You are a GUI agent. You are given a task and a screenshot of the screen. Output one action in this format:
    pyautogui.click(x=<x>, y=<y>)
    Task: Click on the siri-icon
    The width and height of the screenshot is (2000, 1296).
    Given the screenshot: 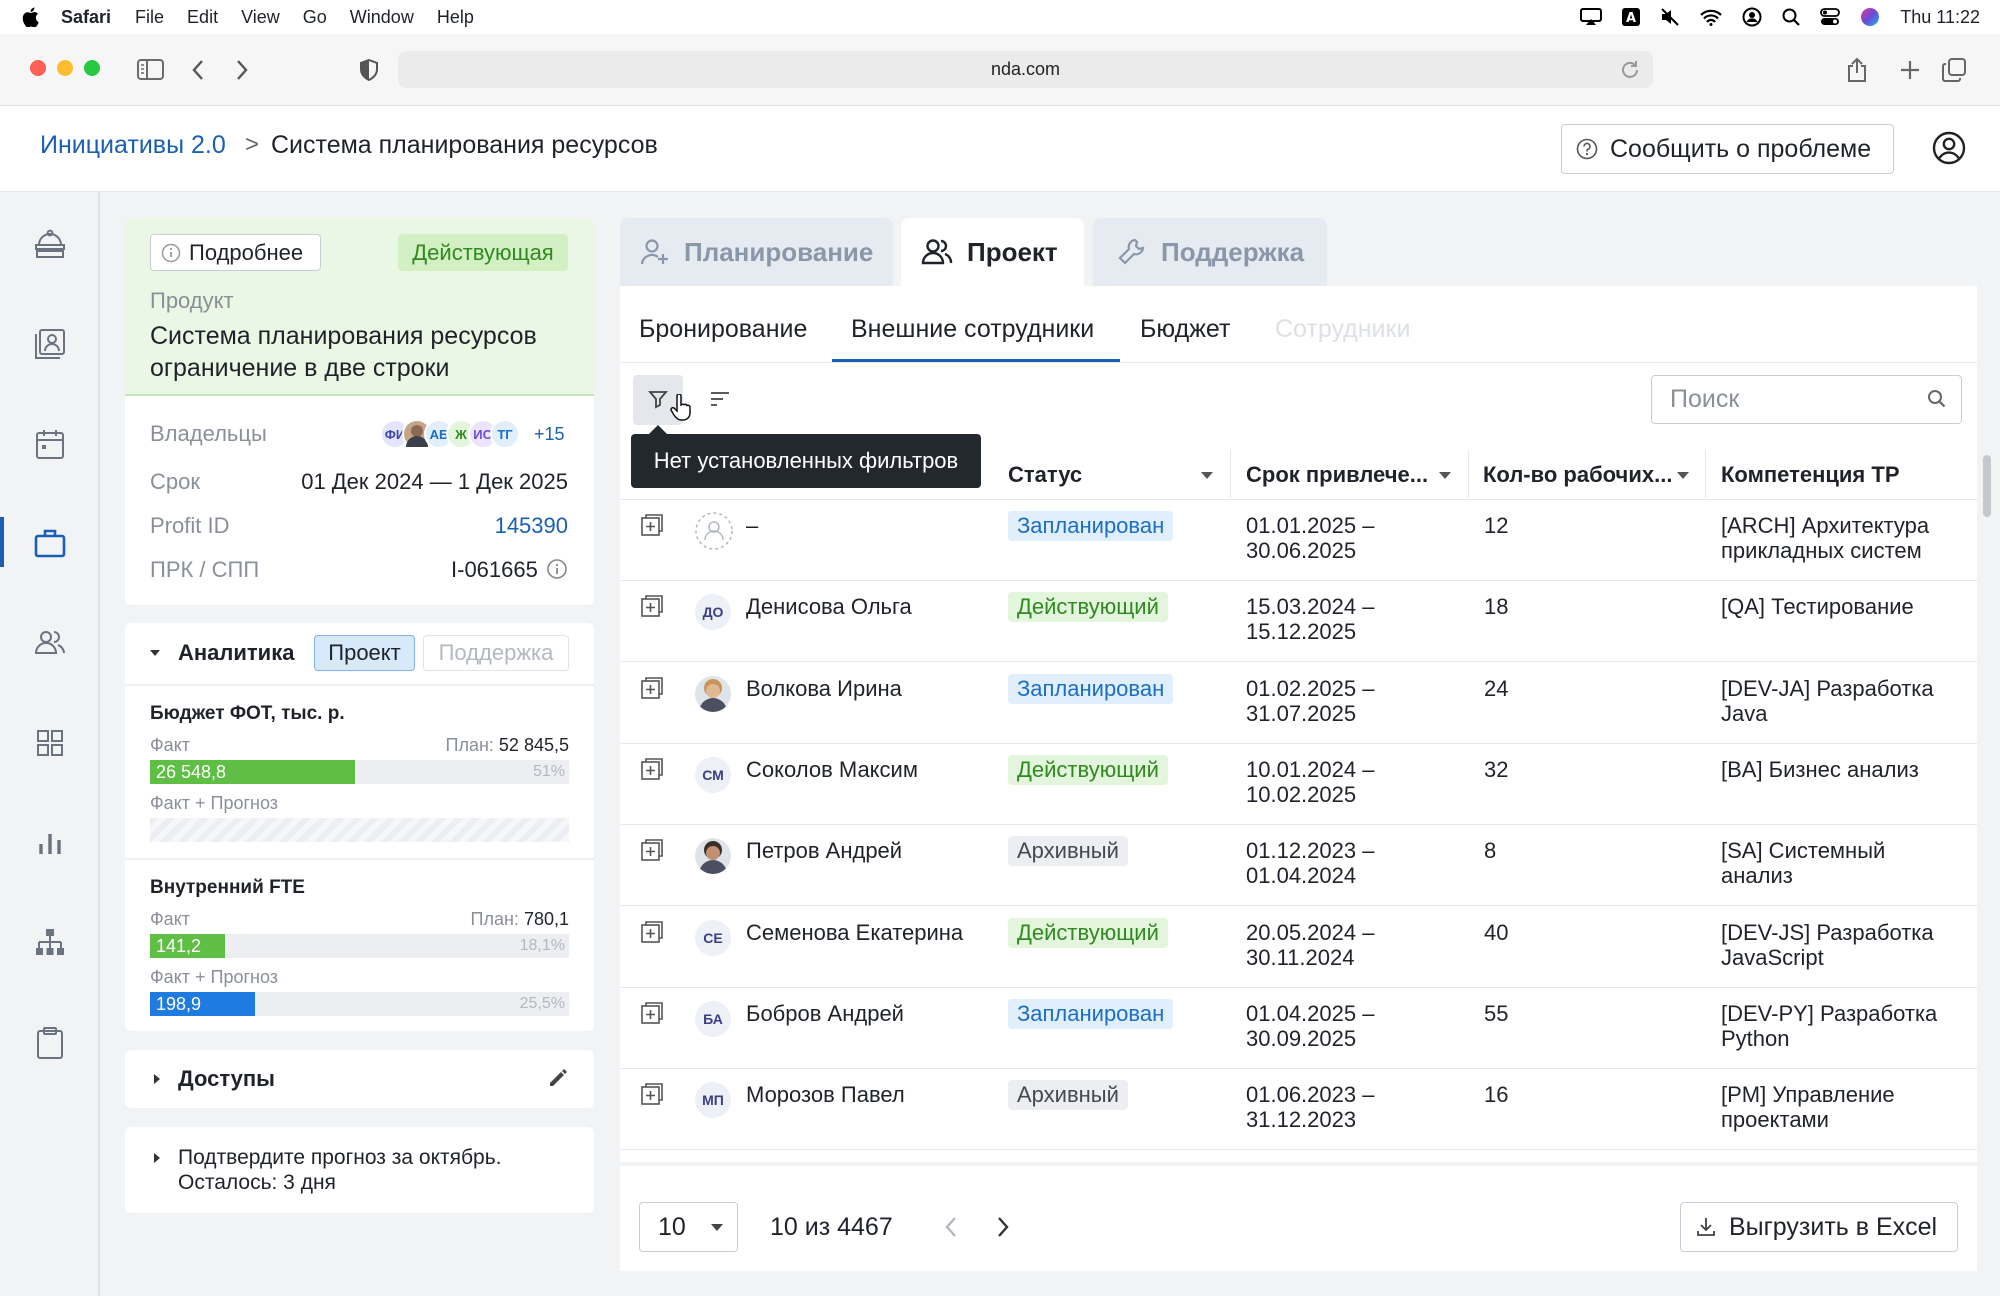 What is the action you would take?
    pyautogui.click(x=1870, y=17)
    